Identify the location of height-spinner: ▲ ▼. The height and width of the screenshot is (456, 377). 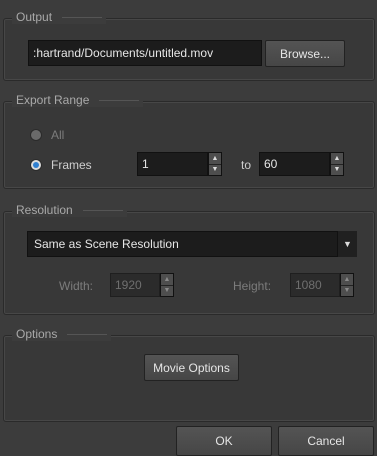
(347, 285).